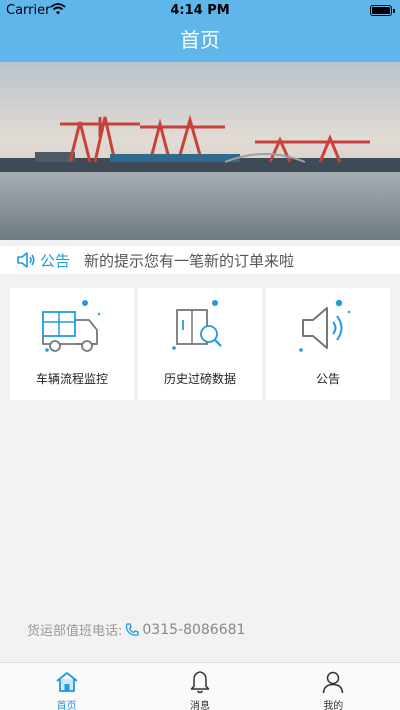 The height and width of the screenshot is (710, 400). What do you see at coordinates (66, 705) in the screenshot?
I see `tab-label: 首页` at bounding box center [66, 705].